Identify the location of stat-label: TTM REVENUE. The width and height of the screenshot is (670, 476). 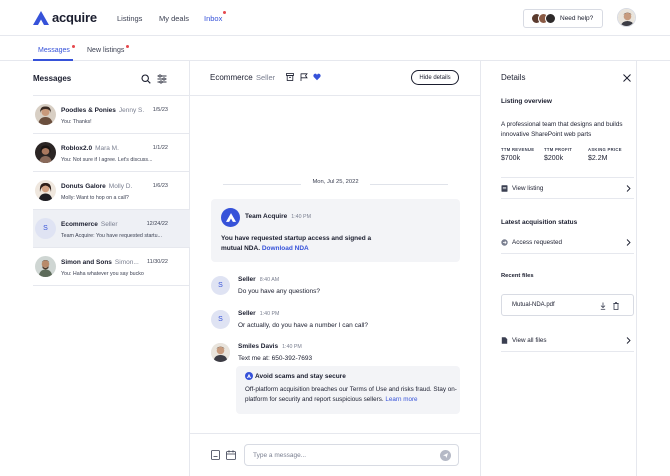
(518, 149).